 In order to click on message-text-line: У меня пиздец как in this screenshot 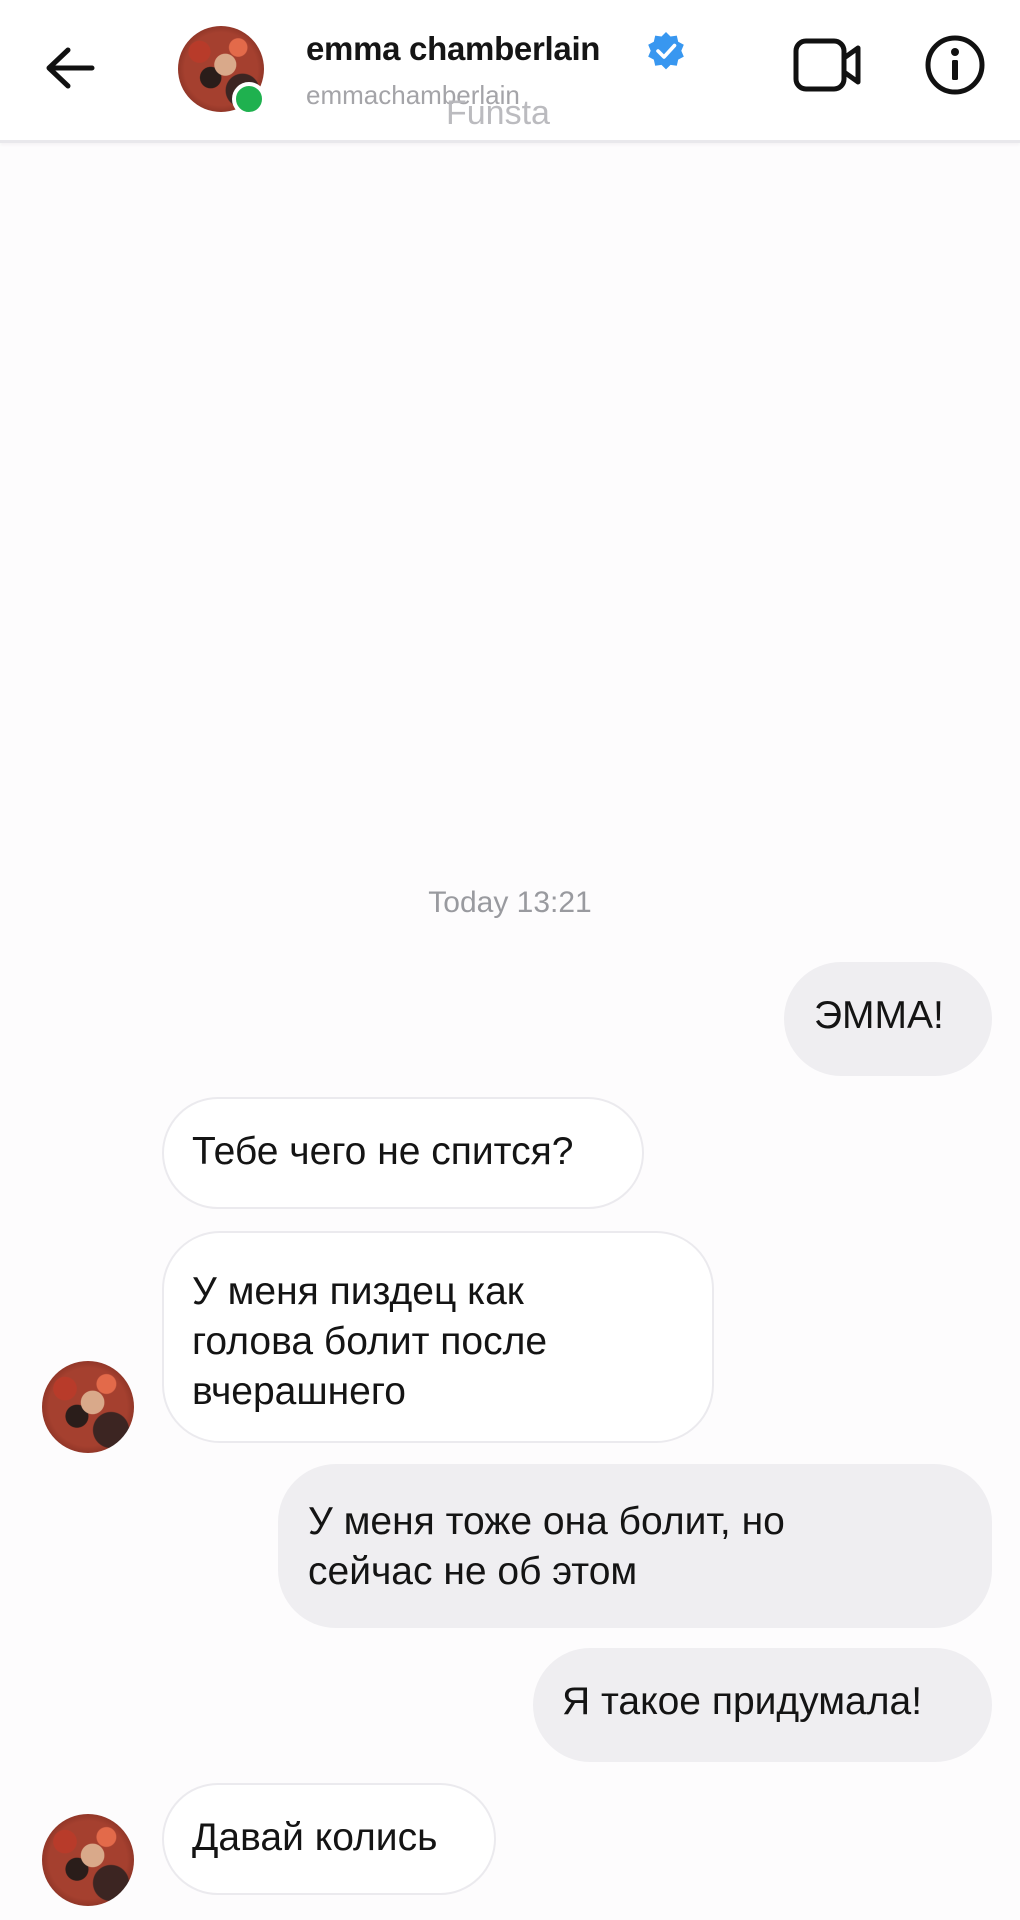, I will do `click(358, 1291)`.